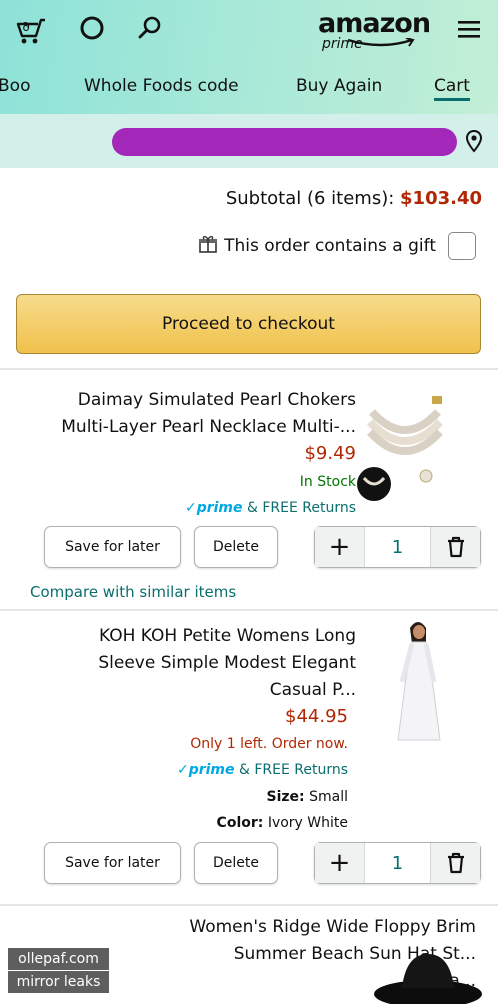  Describe the element at coordinates (441, 198) in the screenshot. I see `subtotal-value: $103.40` at that location.